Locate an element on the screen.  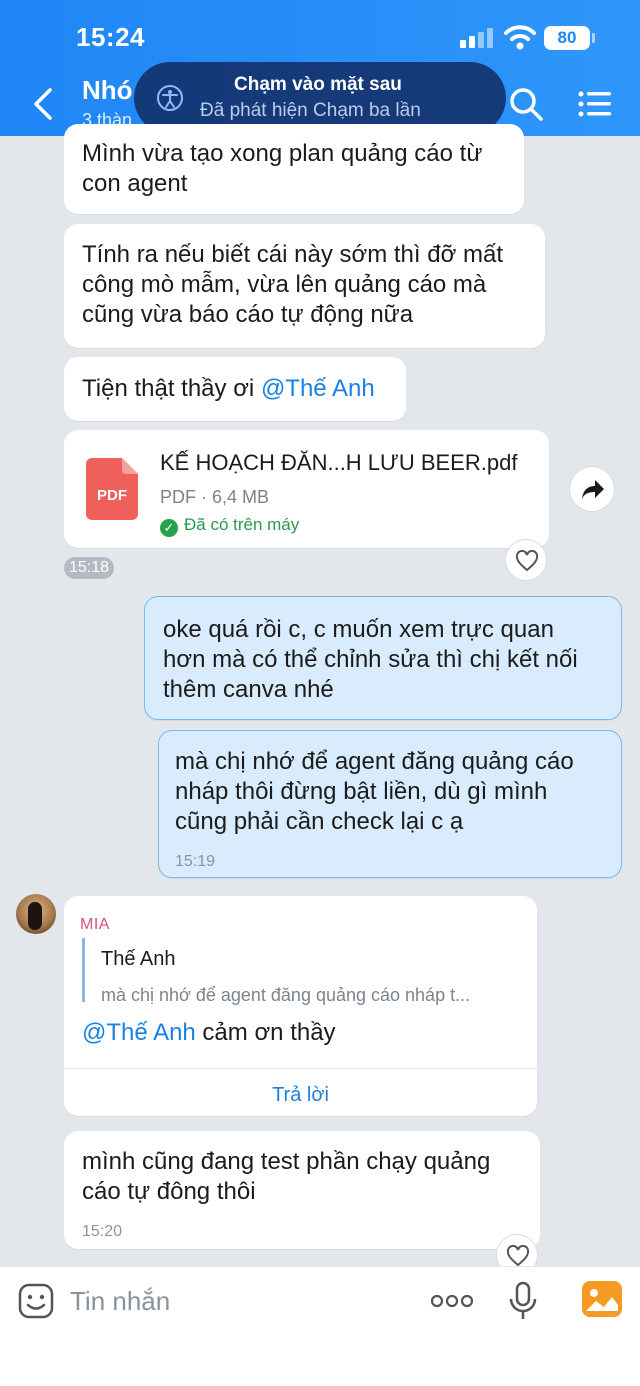
message-input is located at coordinates (230, 1301).